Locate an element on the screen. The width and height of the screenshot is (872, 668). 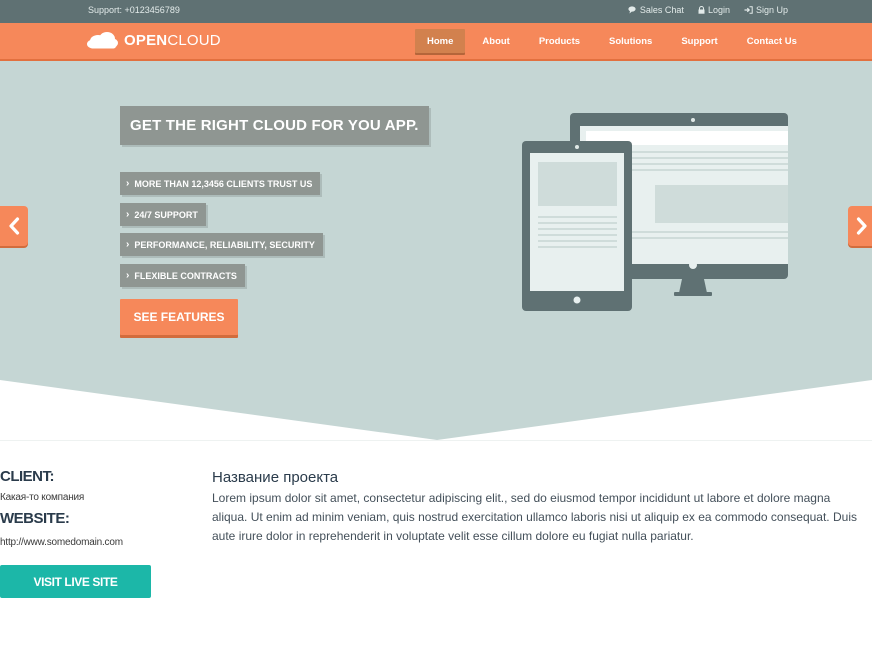
cloud-icon is located at coordinates (102, 40).